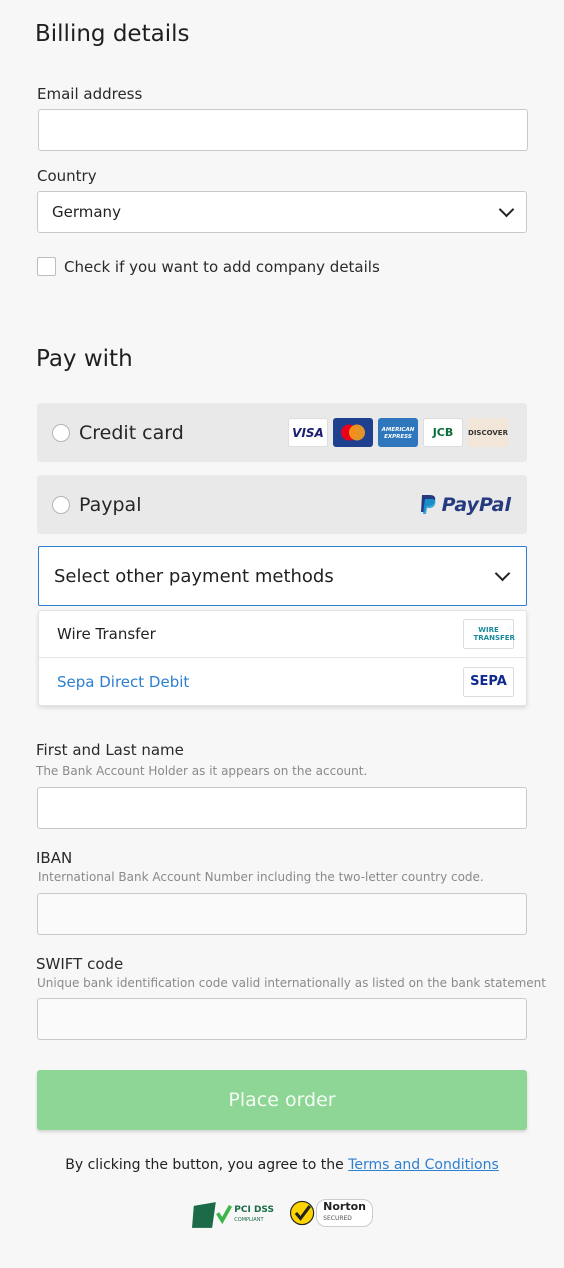 This screenshot has height=1268, width=564. What do you see at coordinates (254, 1210) in the screenshot?
I see `pci-text: PCI DSS` at bounding box center [254, 1210].